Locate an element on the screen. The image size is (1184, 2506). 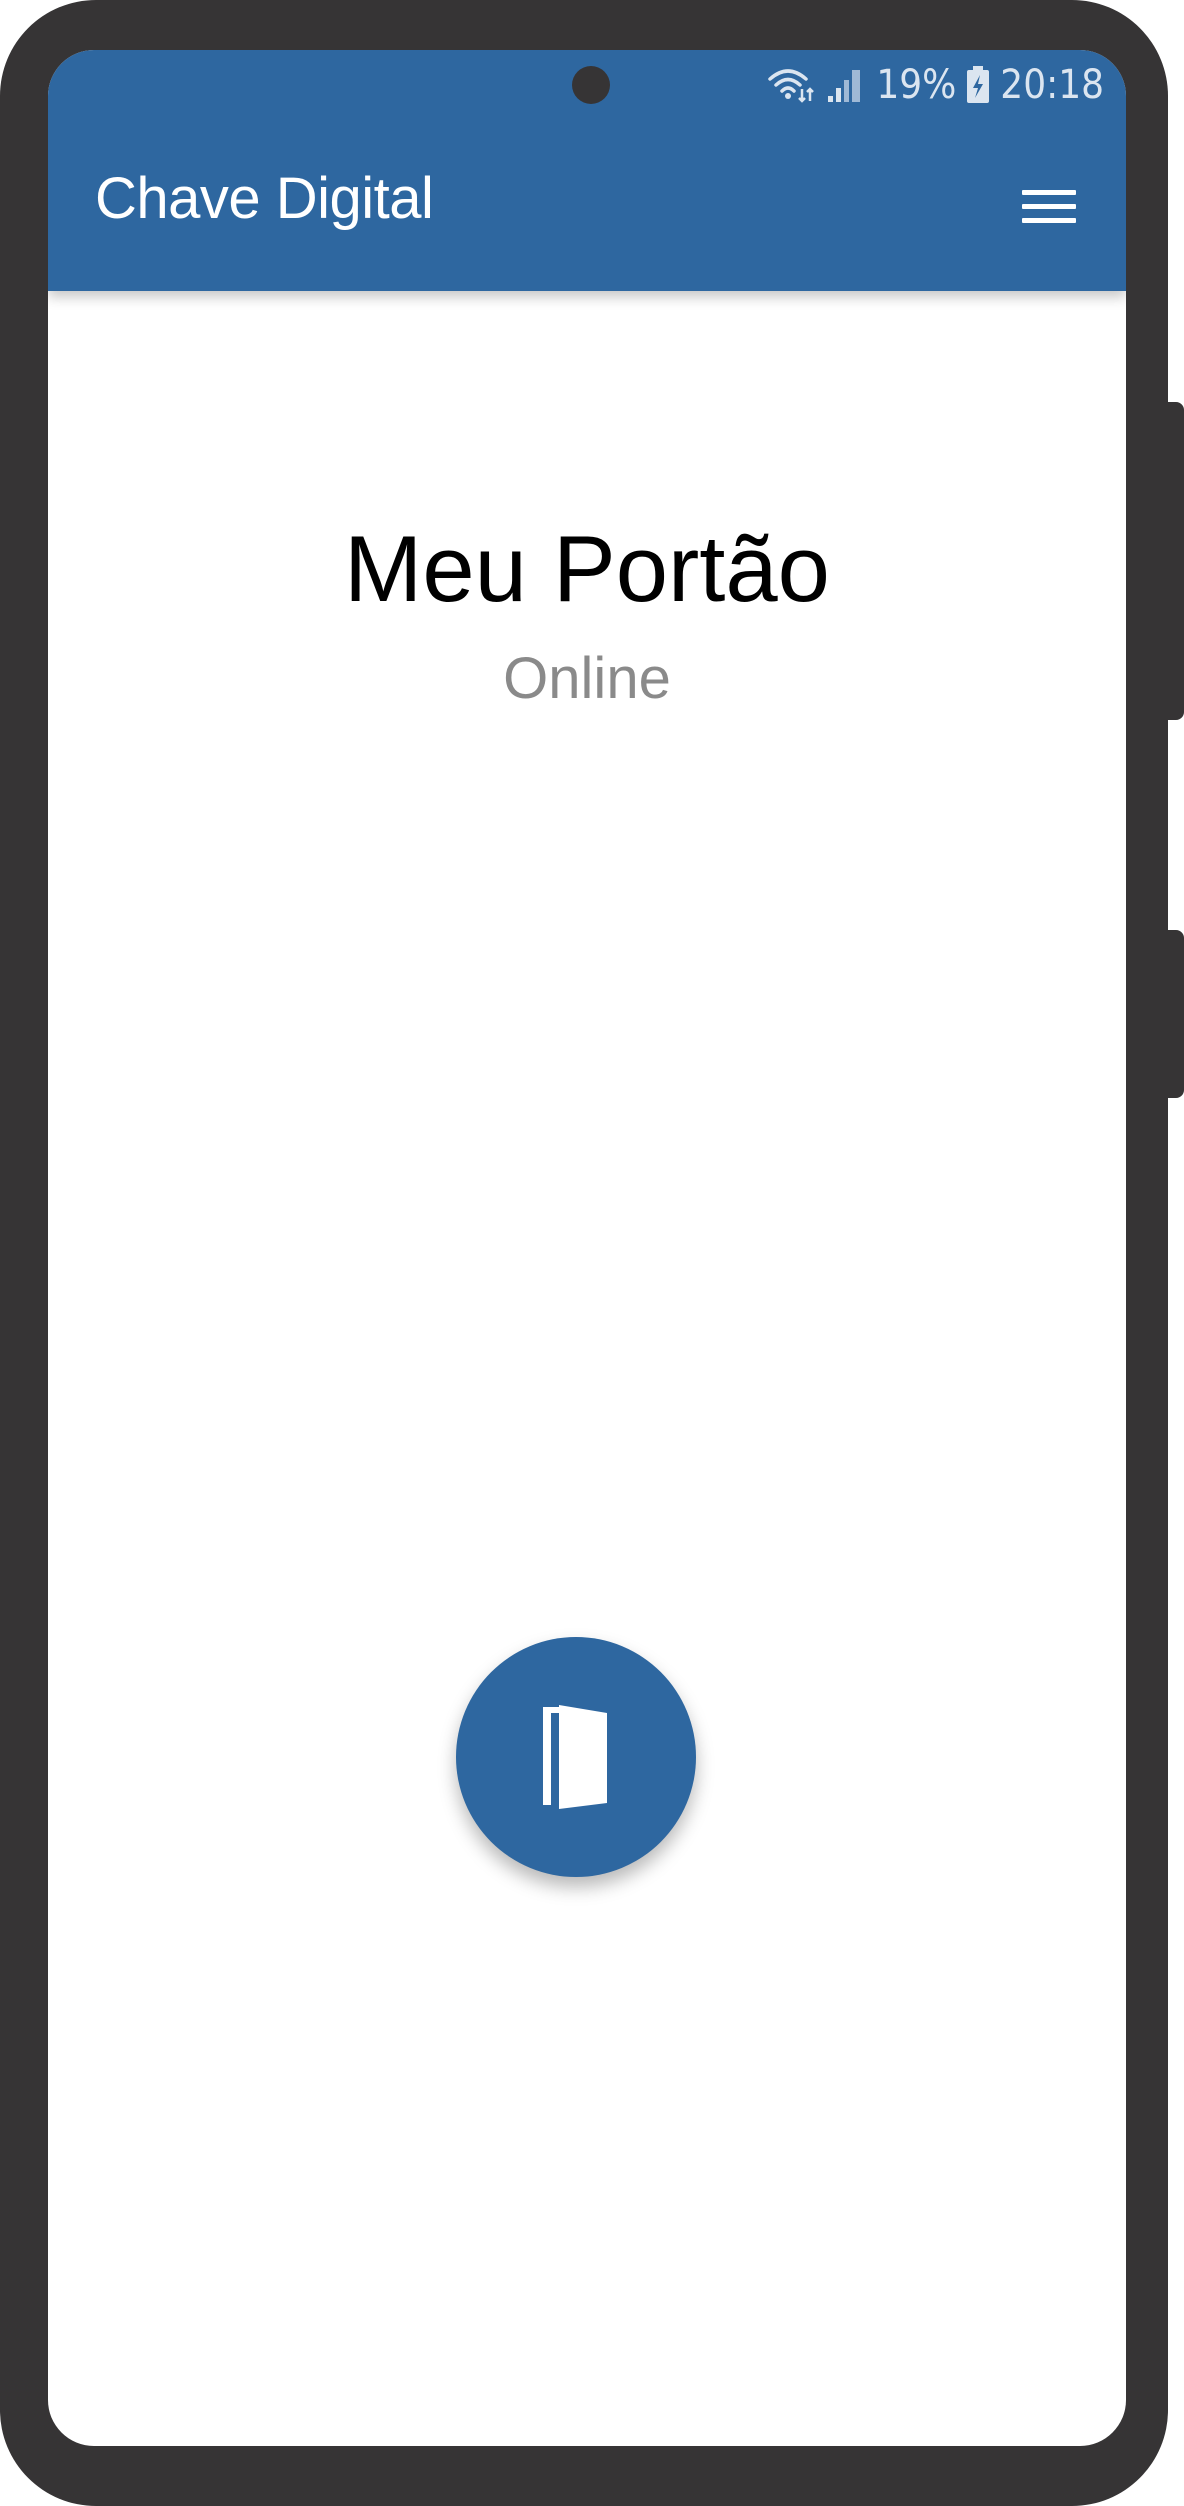
status-bar: 19% 20:18 is located at coordinates (935, 85).